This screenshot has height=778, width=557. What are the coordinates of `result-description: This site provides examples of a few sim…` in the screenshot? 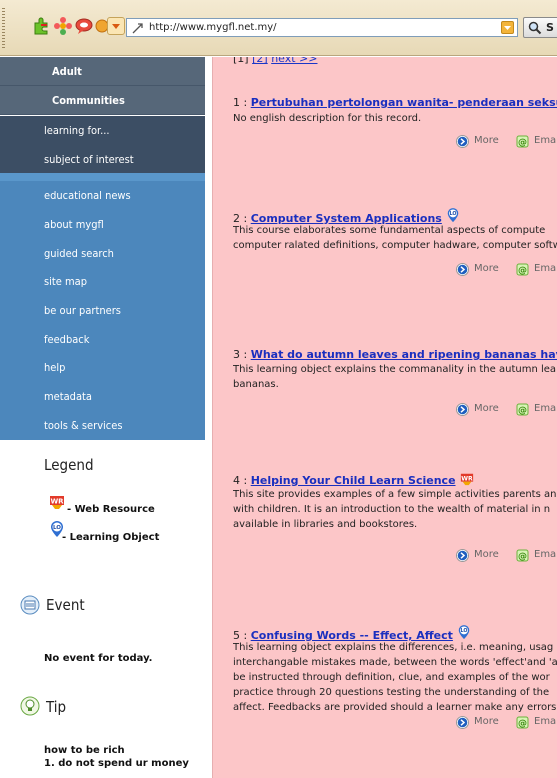 It's located at (395, 509).